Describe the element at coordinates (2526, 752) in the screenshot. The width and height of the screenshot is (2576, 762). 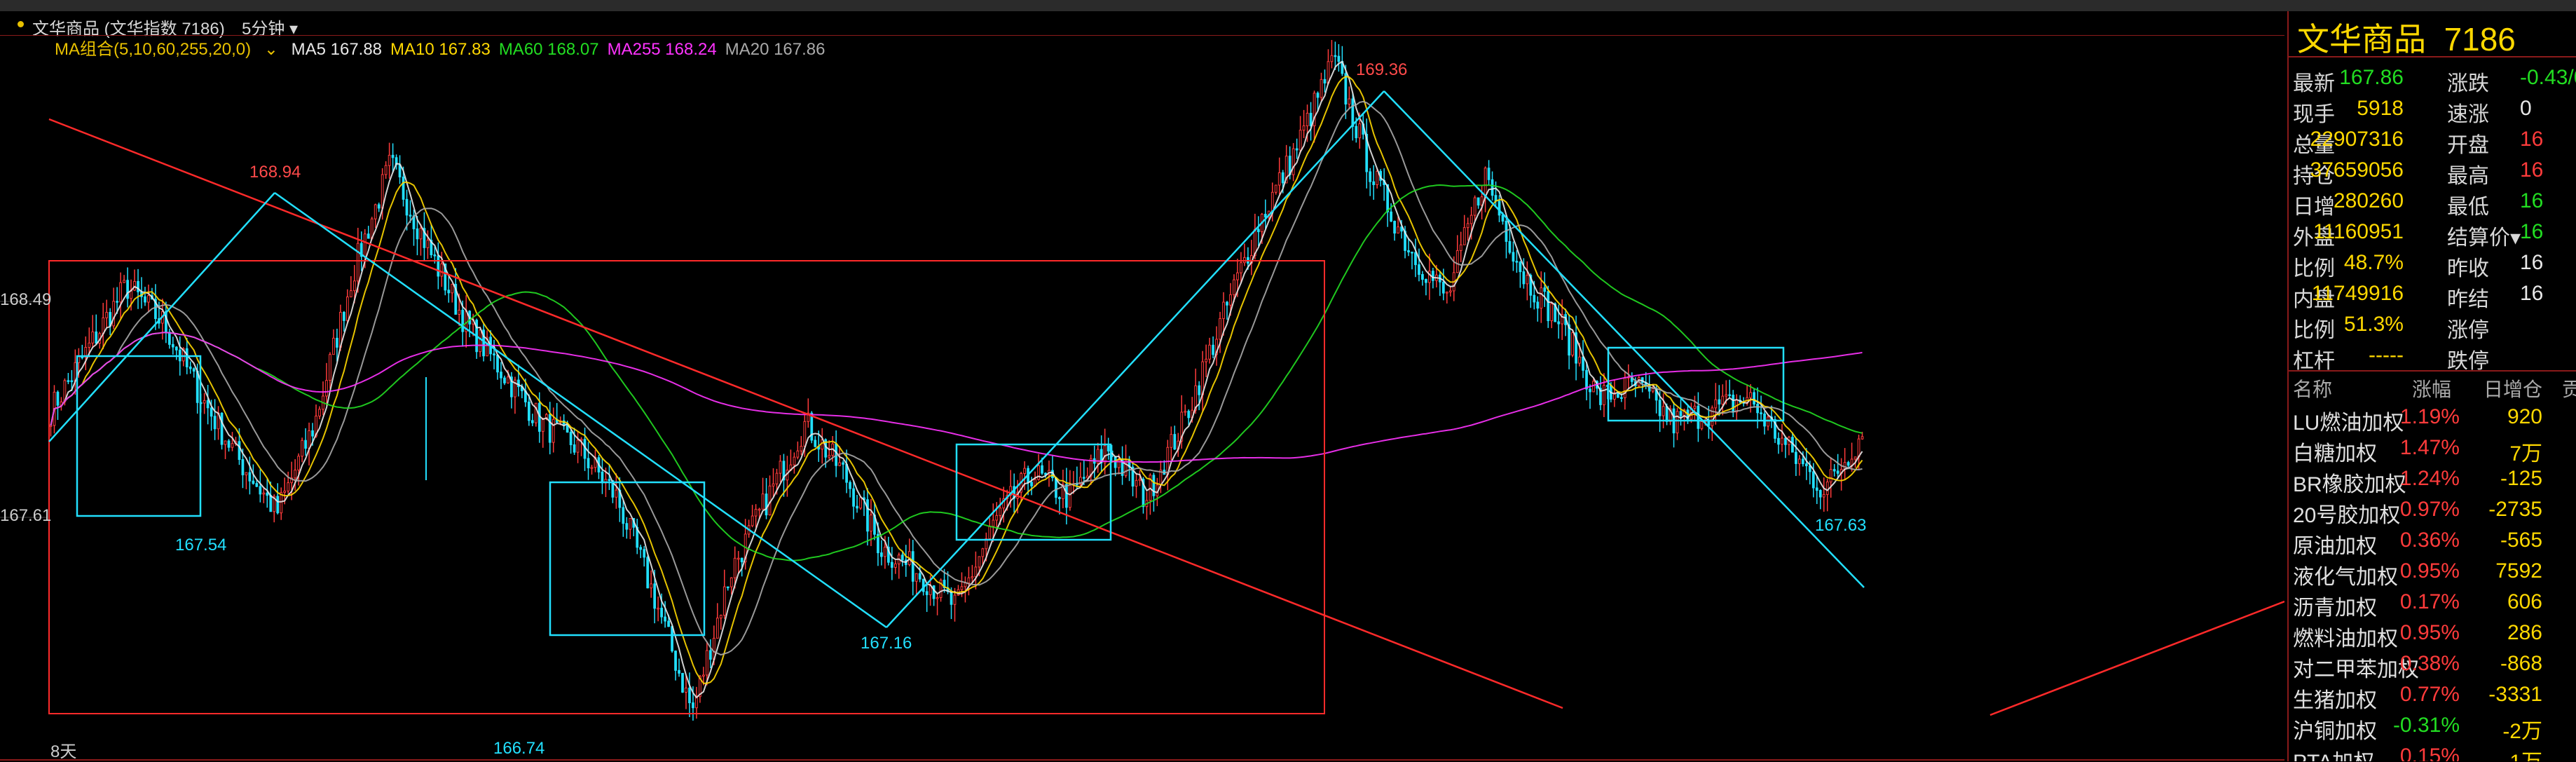
I see `watch-oi-change: 1万` at that location.